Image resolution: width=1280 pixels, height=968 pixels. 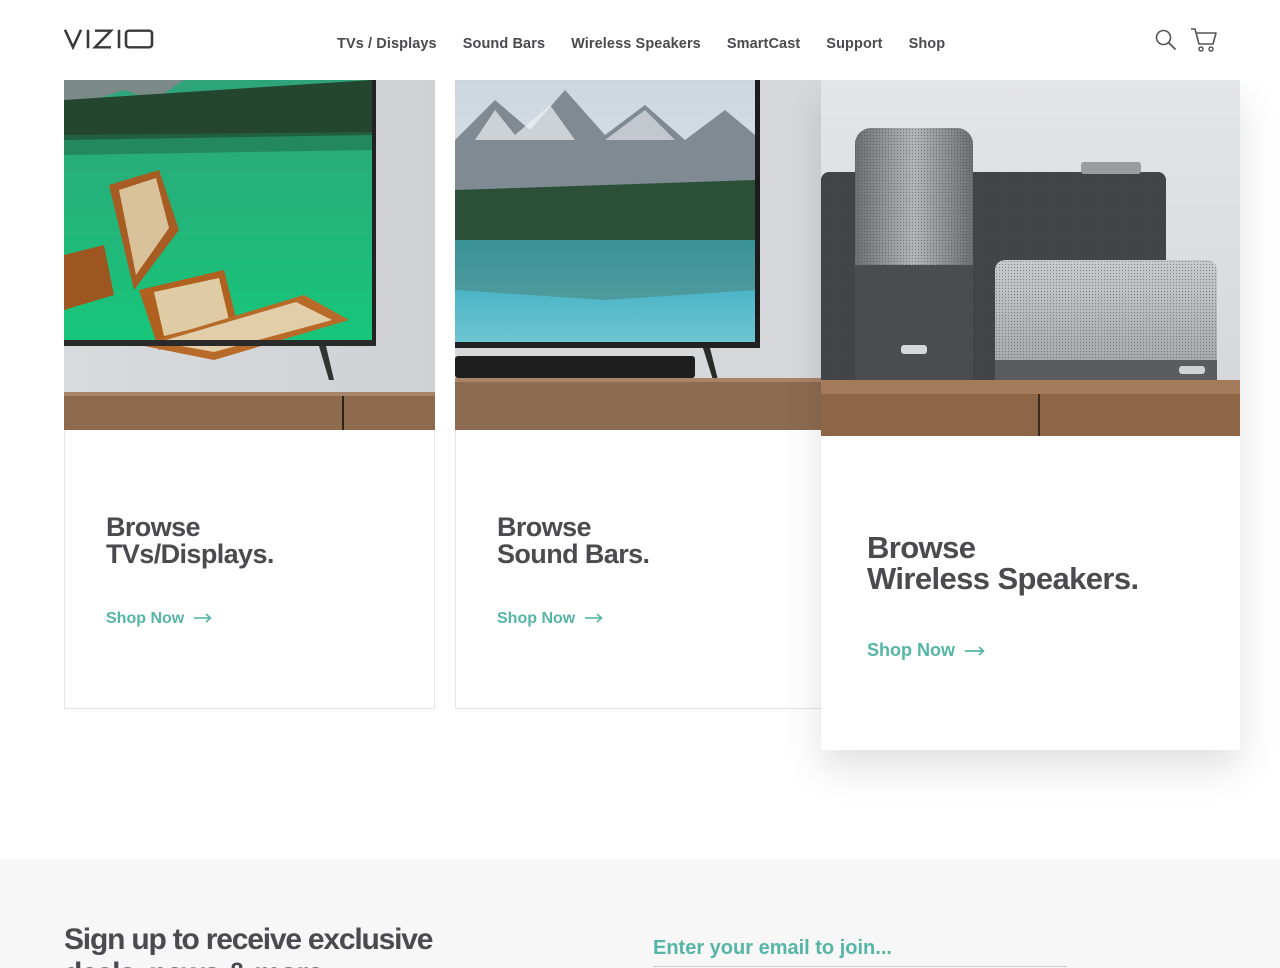 What do you see at coordinates (1204, 42) in the screenshot?
I see `cart-icon` at bounding box center [1204, 42].